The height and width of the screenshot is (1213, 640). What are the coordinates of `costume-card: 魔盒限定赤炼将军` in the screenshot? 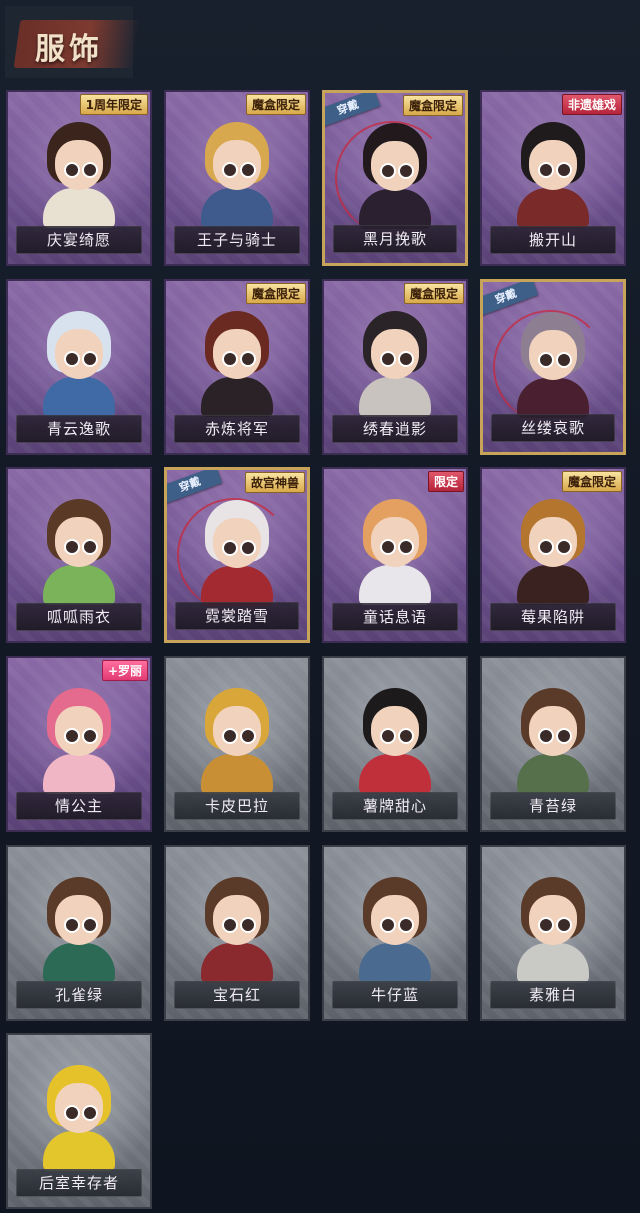 It's located at (237, 367).